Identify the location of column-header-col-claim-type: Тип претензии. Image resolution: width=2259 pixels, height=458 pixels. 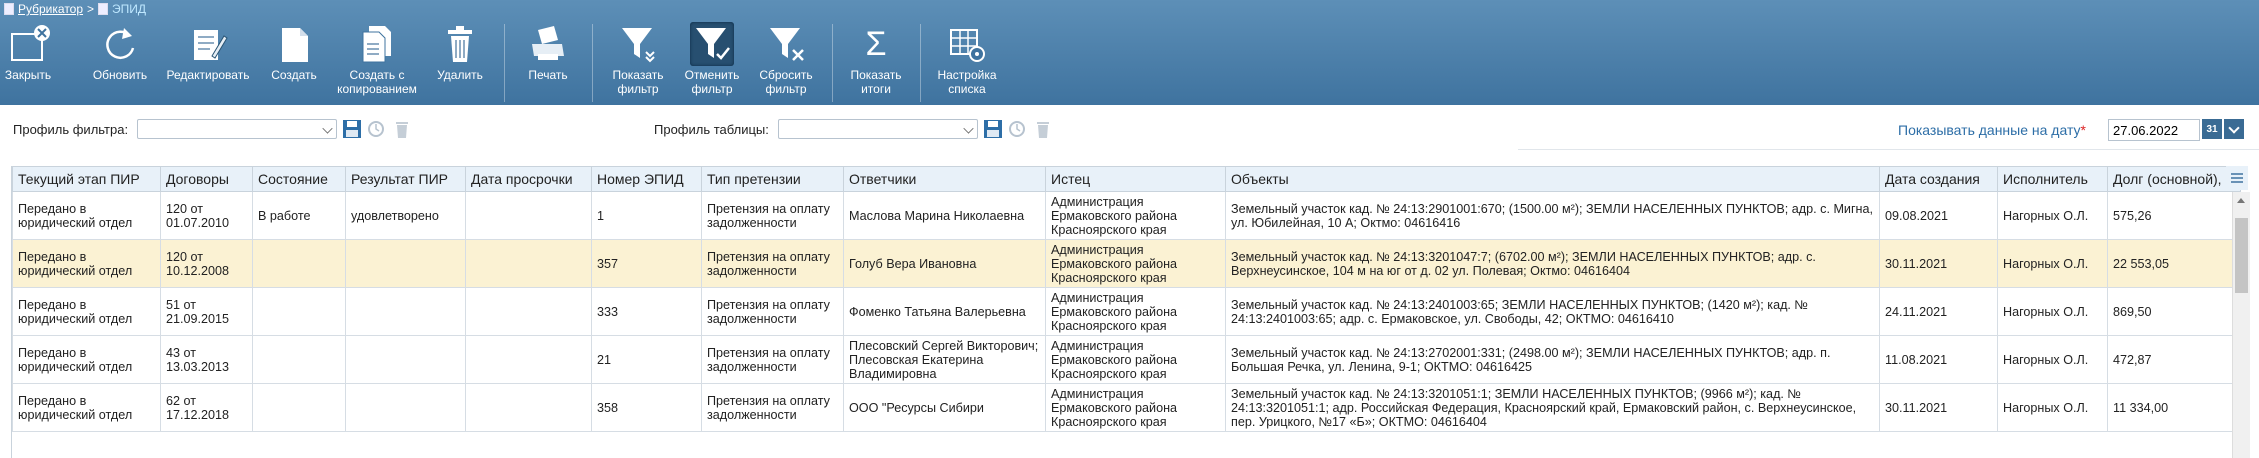
(772, 179).